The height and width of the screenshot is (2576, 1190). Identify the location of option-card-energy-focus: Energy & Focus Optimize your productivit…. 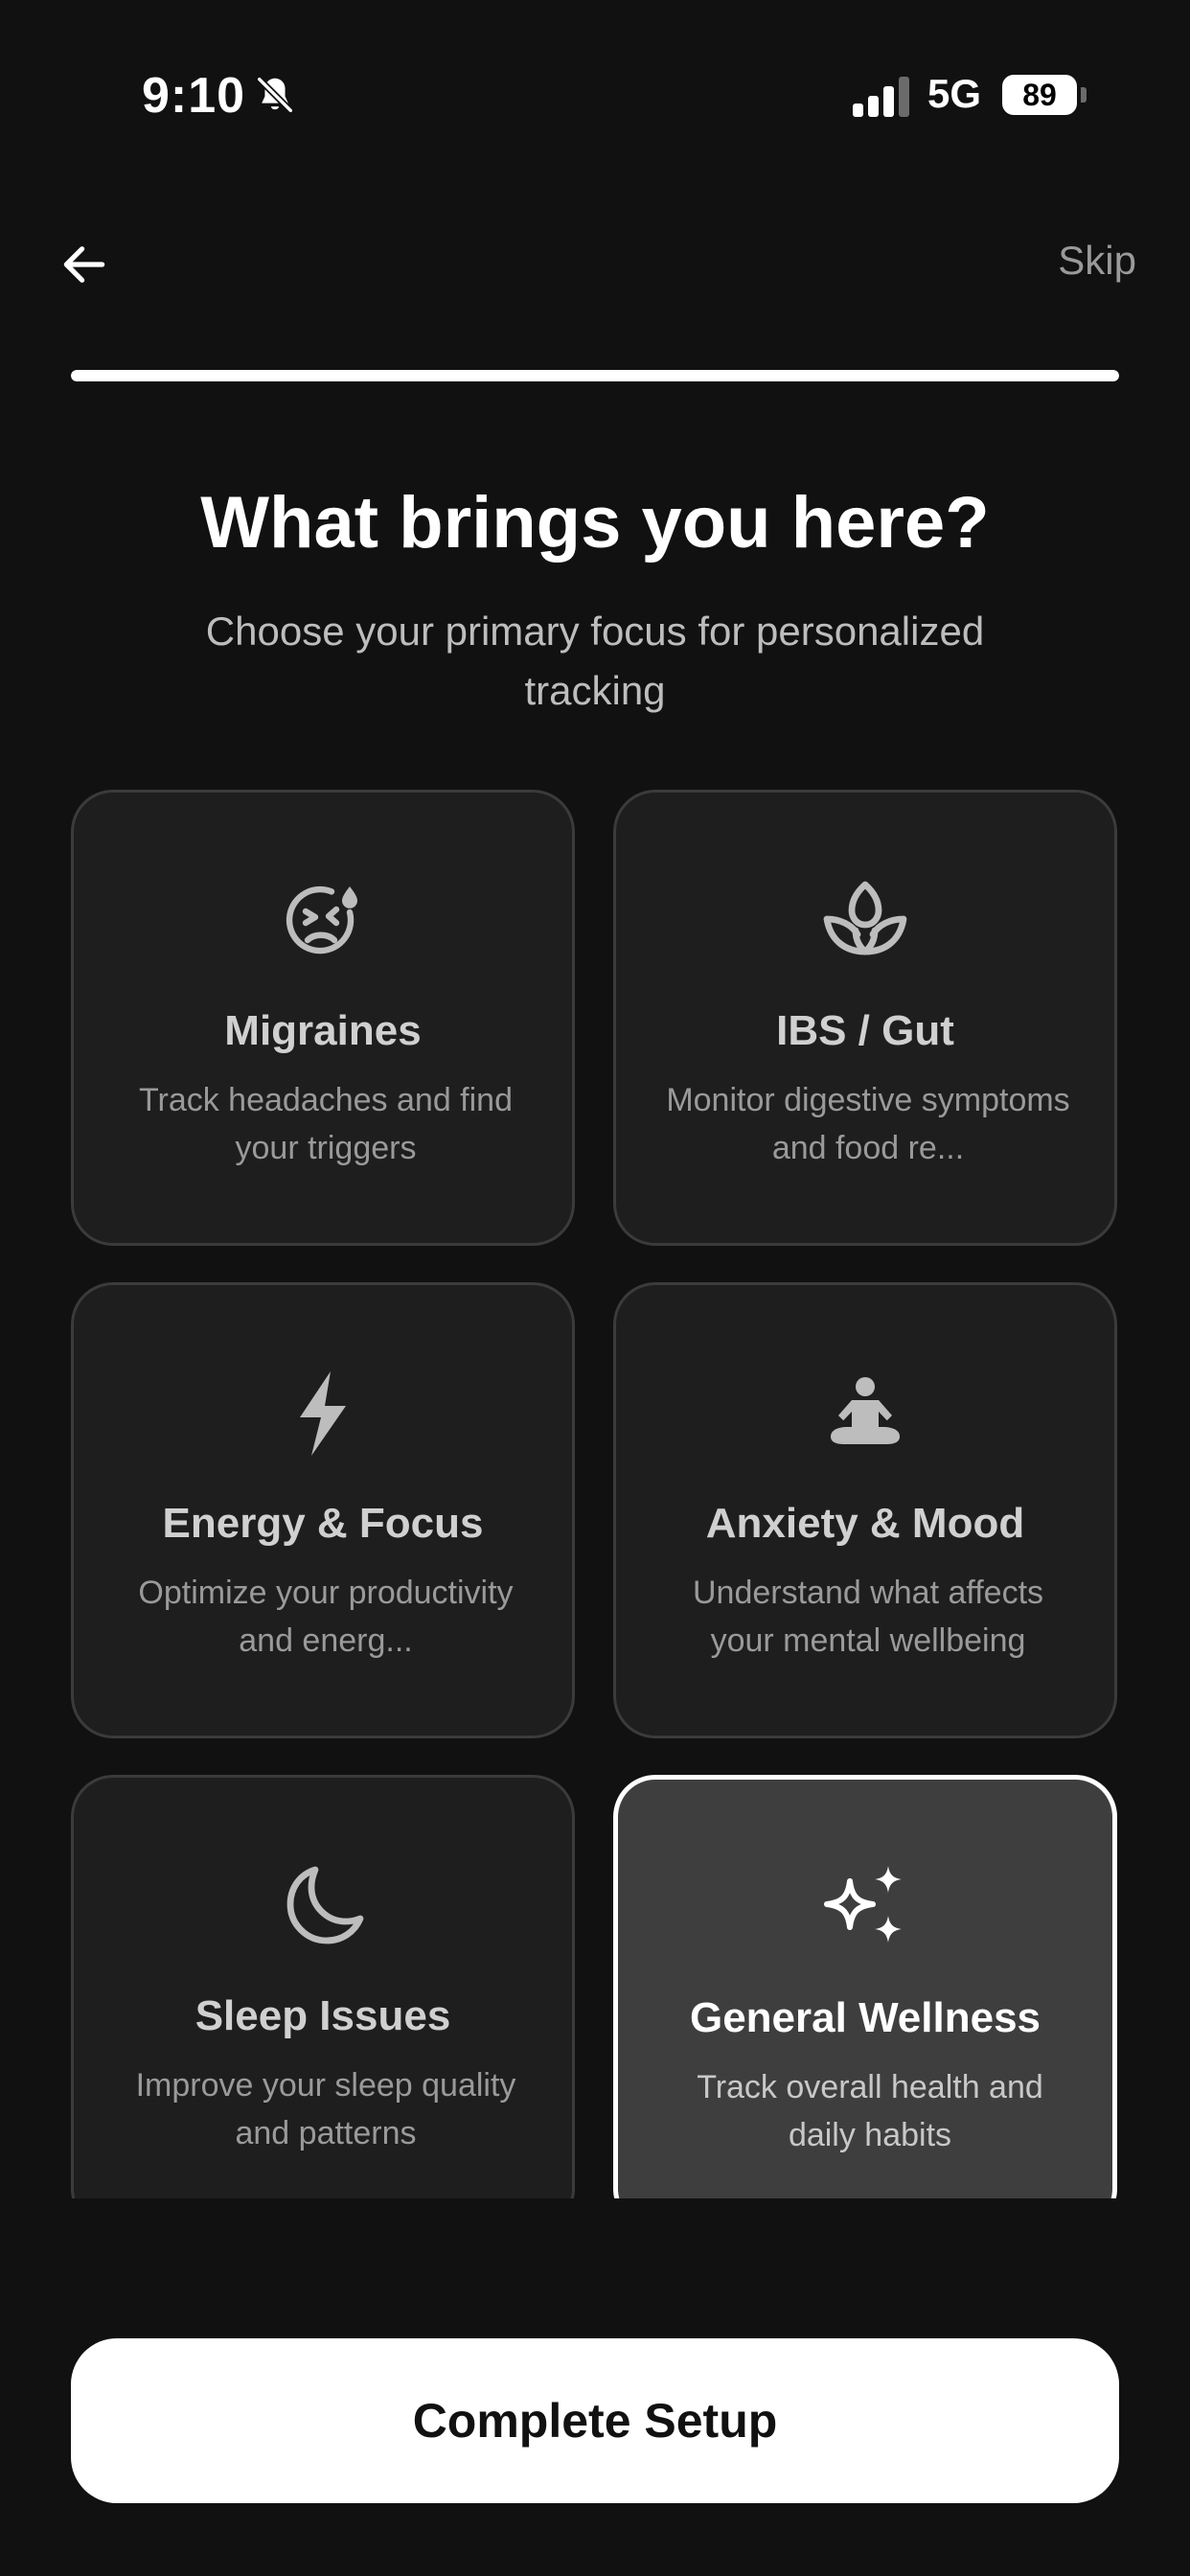
(323, 1510).